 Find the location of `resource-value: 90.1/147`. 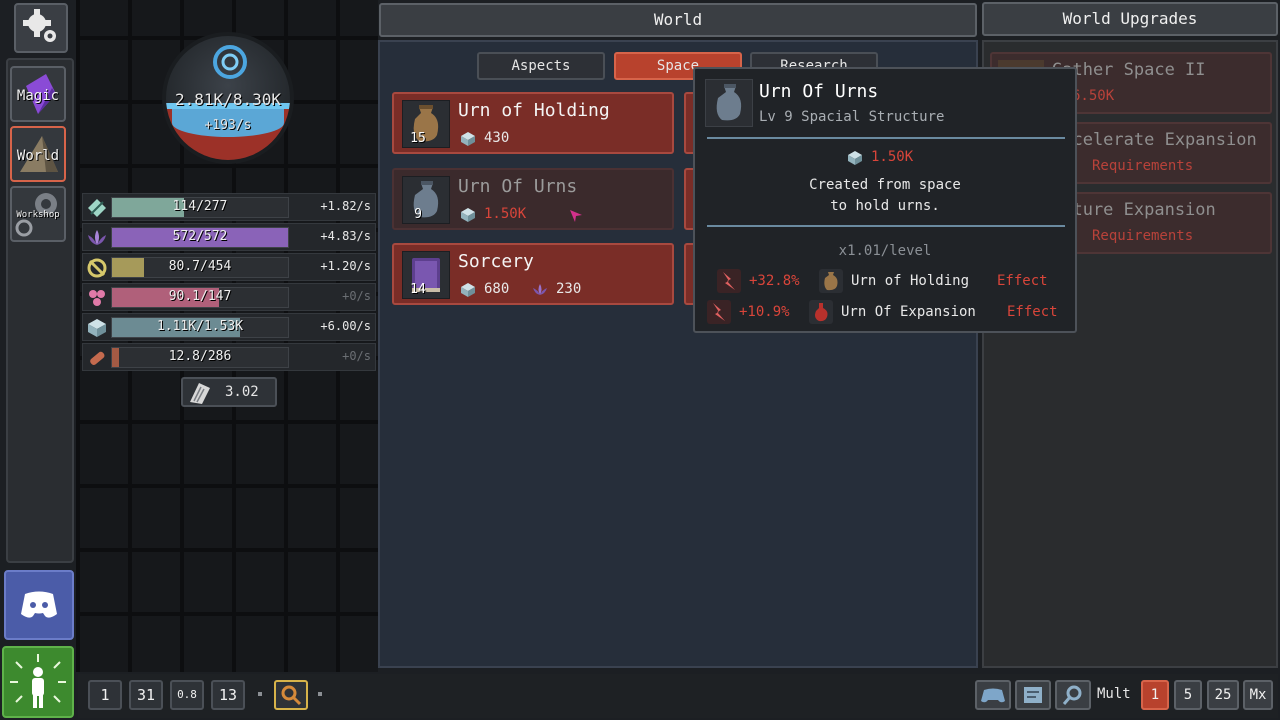

resource-value: 90.1/147 is located at coordinates (200, 296).